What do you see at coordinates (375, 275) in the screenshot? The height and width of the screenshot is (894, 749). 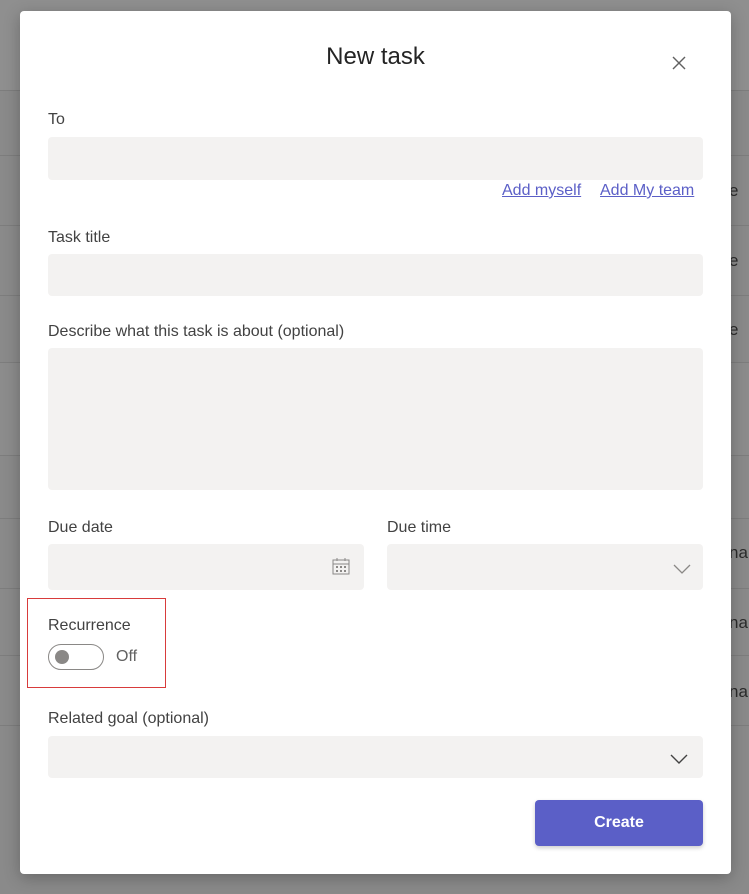 I see `task-title-input` at bounding box center [375, 275].